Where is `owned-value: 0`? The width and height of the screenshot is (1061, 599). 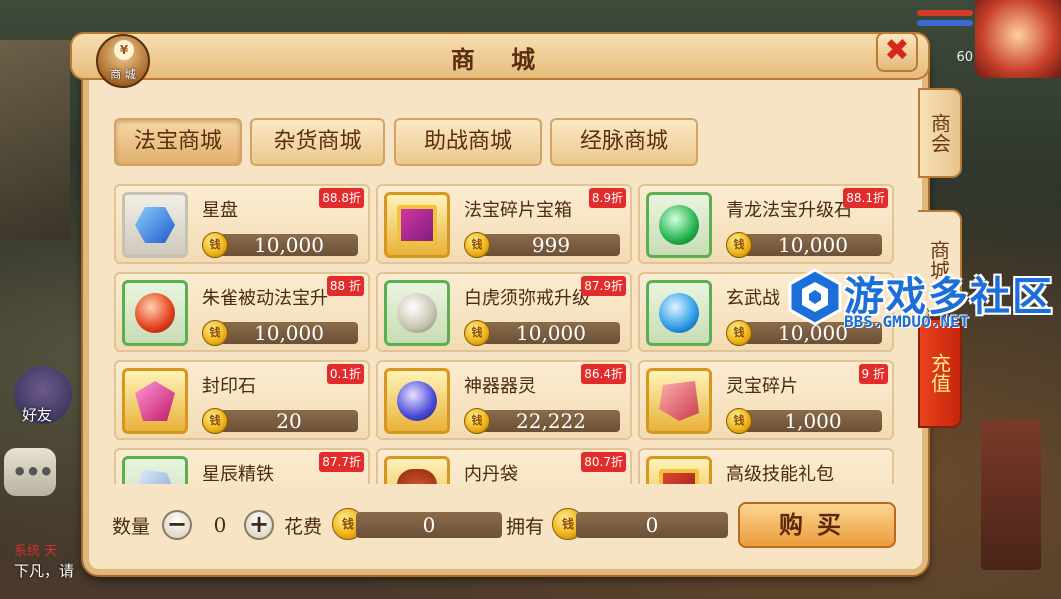 owned-value: 0 is located at coordinates (652, 525).